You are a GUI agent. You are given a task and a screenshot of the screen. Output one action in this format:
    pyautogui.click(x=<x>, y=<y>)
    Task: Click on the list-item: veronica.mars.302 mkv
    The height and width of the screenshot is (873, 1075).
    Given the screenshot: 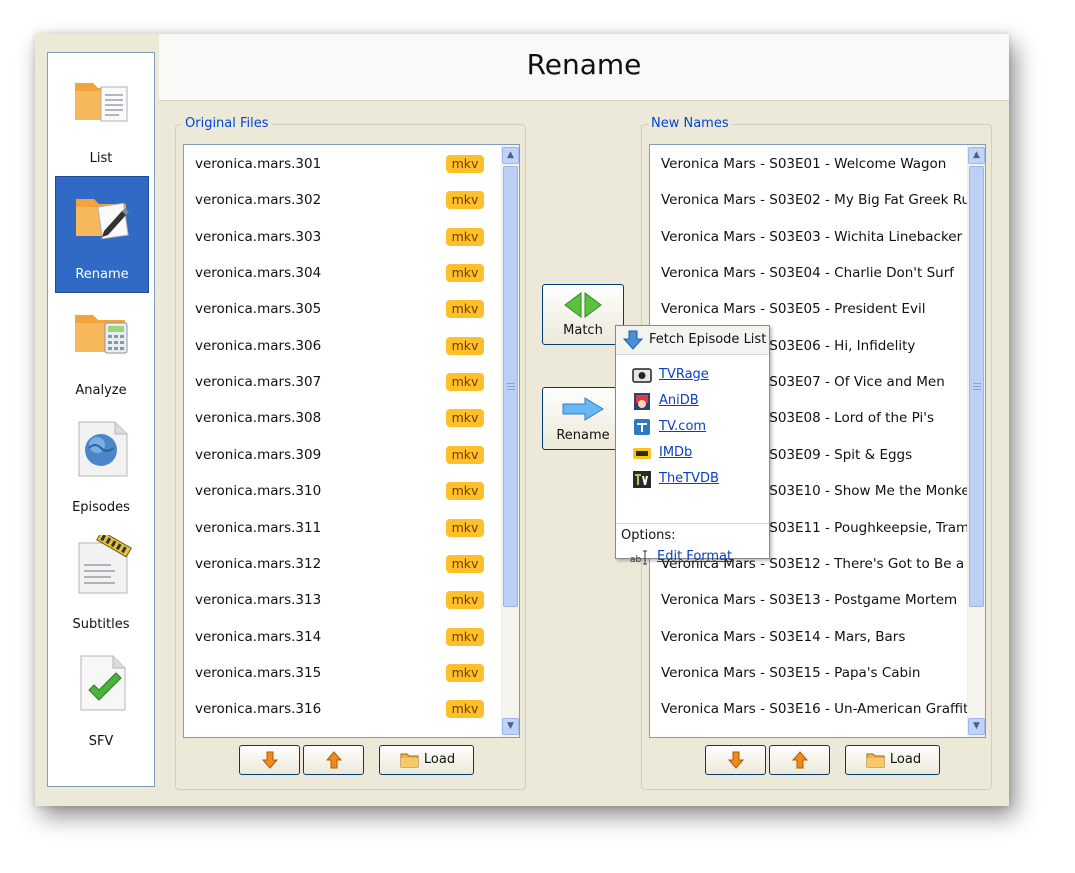 What is the action you would take?
    pyautogui.click(x=343, y=200)
    